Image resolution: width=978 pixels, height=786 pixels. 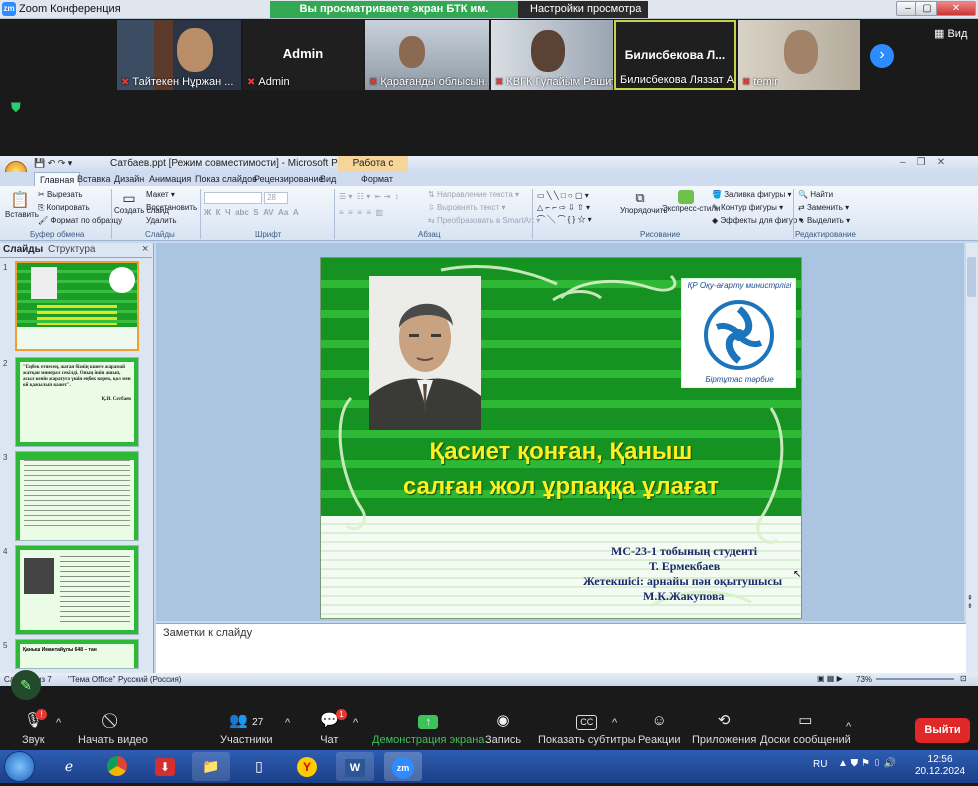 I want to click on tab-home: Главная, so click(x=57, y=179).